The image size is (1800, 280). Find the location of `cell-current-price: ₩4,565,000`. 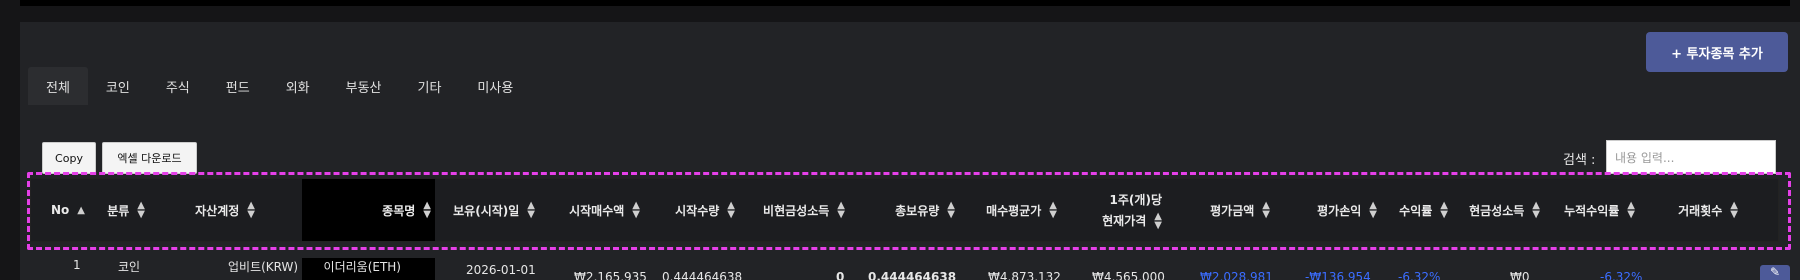

cell-current-price: ₩4,565,000 is located at coordinates (1128, 275).